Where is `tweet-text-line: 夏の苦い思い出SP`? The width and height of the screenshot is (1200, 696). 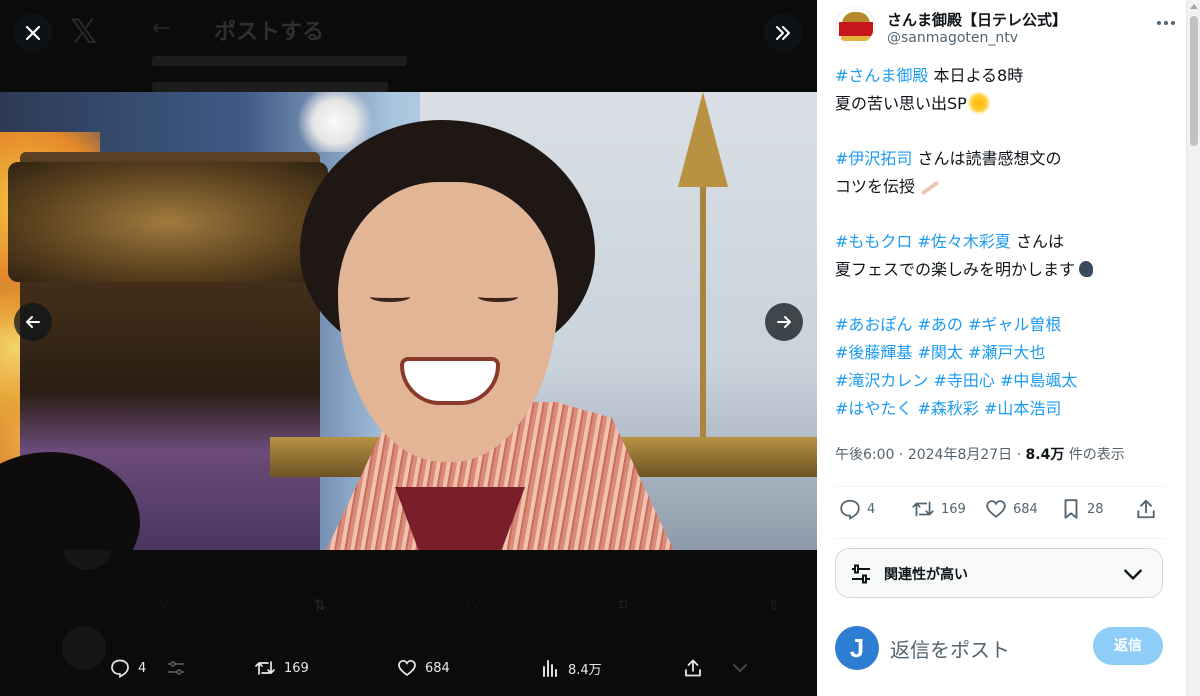
tweet-text-line: 夏の苦い思い出SP is located at coordinates (1005, 104).